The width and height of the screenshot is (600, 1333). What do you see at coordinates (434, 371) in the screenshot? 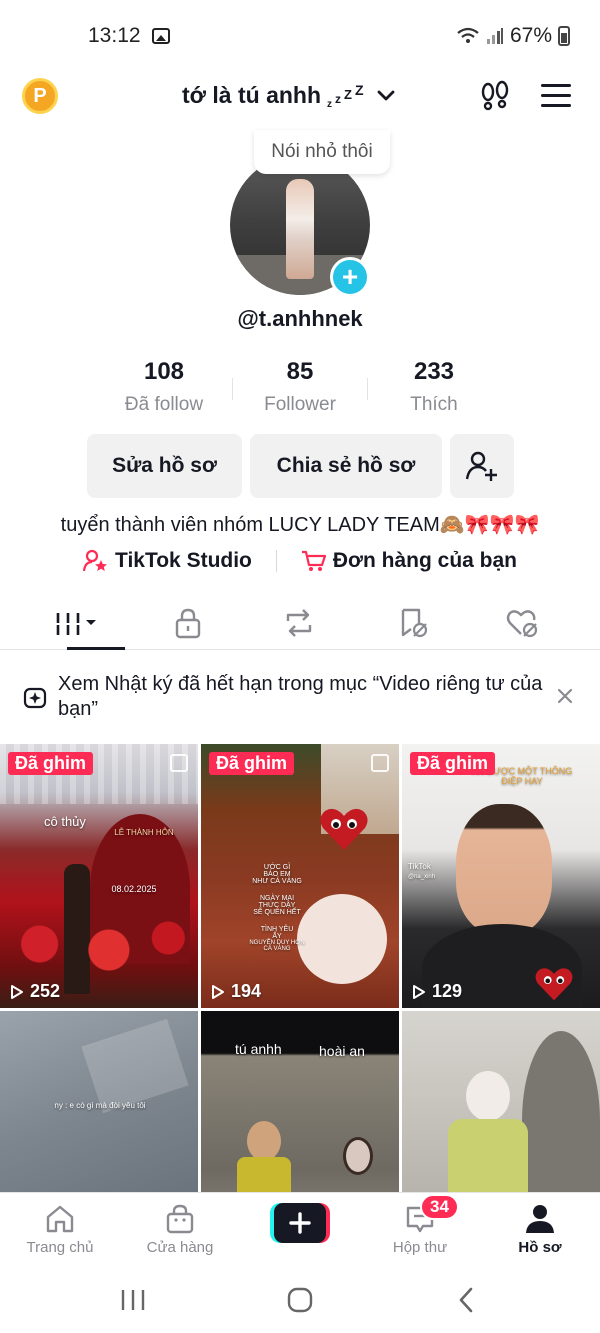
I see `likes-count: 233` at bounding box center [434, 371].